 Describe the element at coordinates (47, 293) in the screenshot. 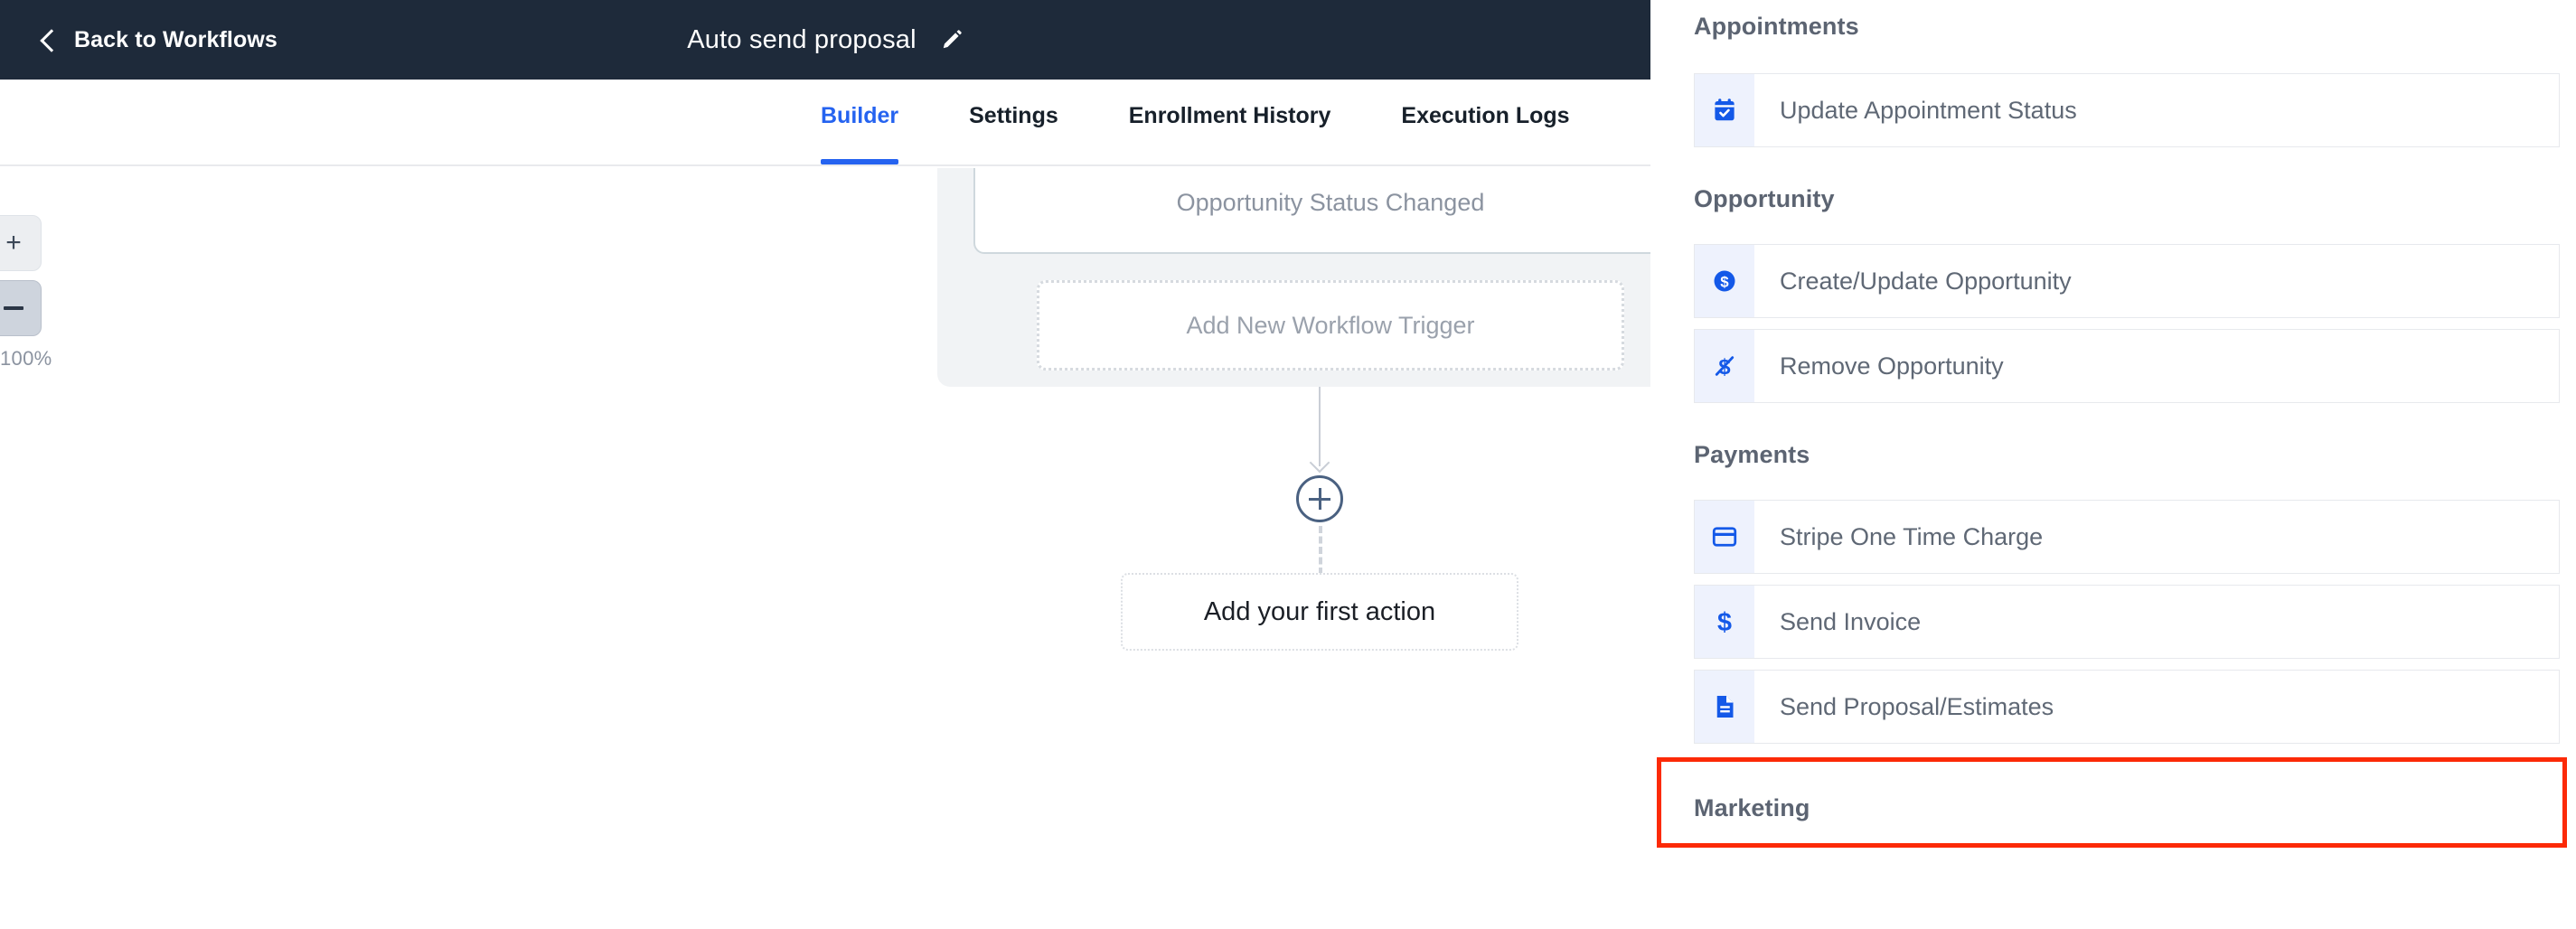

I see `zoom-controls: + 100%` at that location.